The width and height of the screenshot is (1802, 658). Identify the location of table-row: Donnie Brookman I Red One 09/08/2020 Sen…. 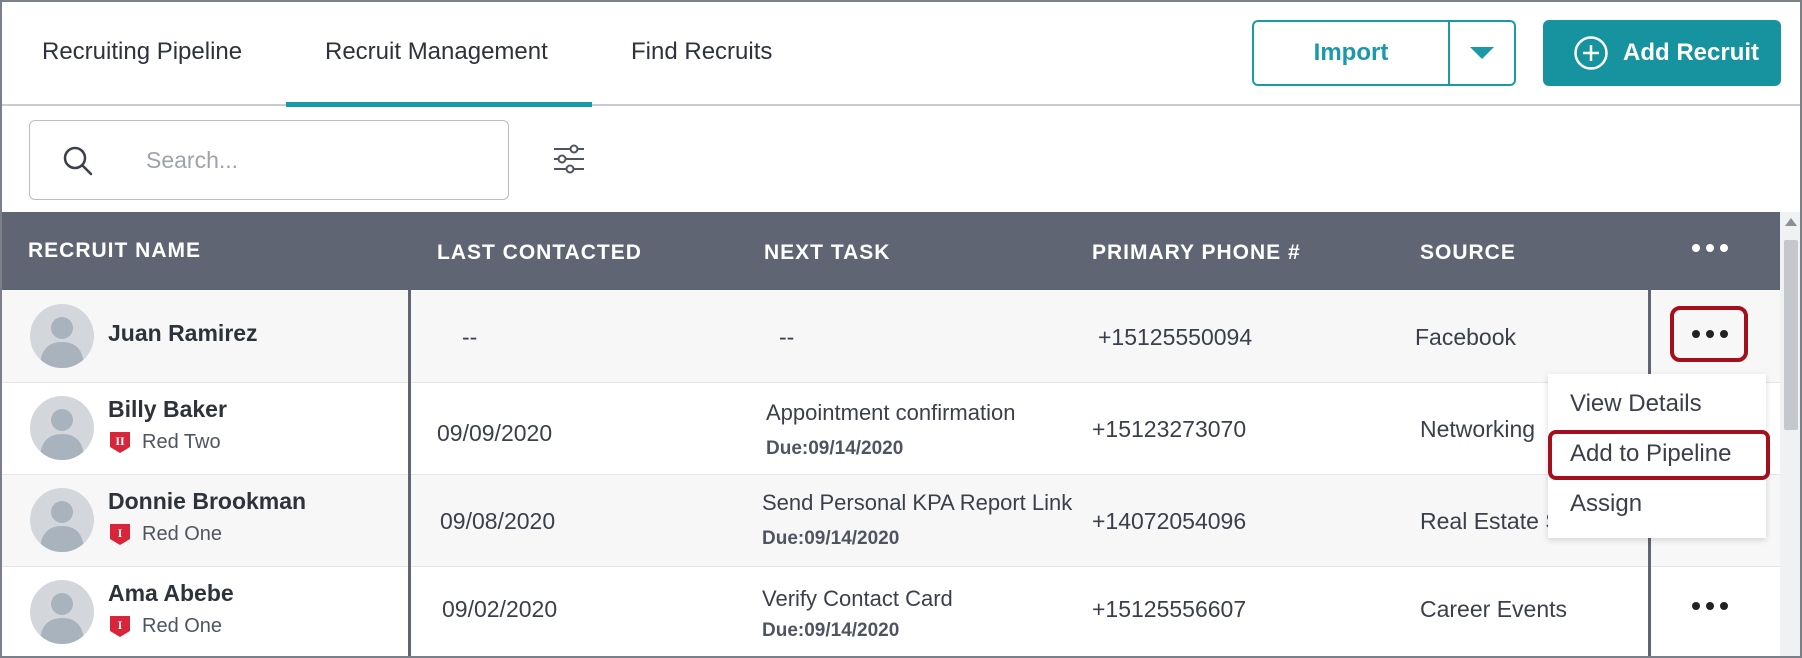
(891, 520).